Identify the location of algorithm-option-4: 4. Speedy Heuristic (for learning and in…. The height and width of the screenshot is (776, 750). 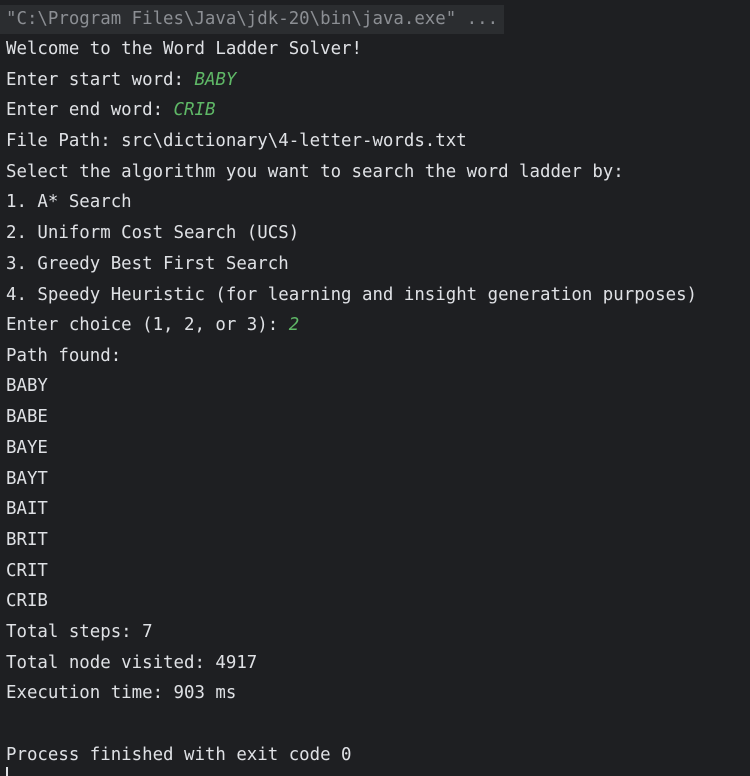
(352, 295).